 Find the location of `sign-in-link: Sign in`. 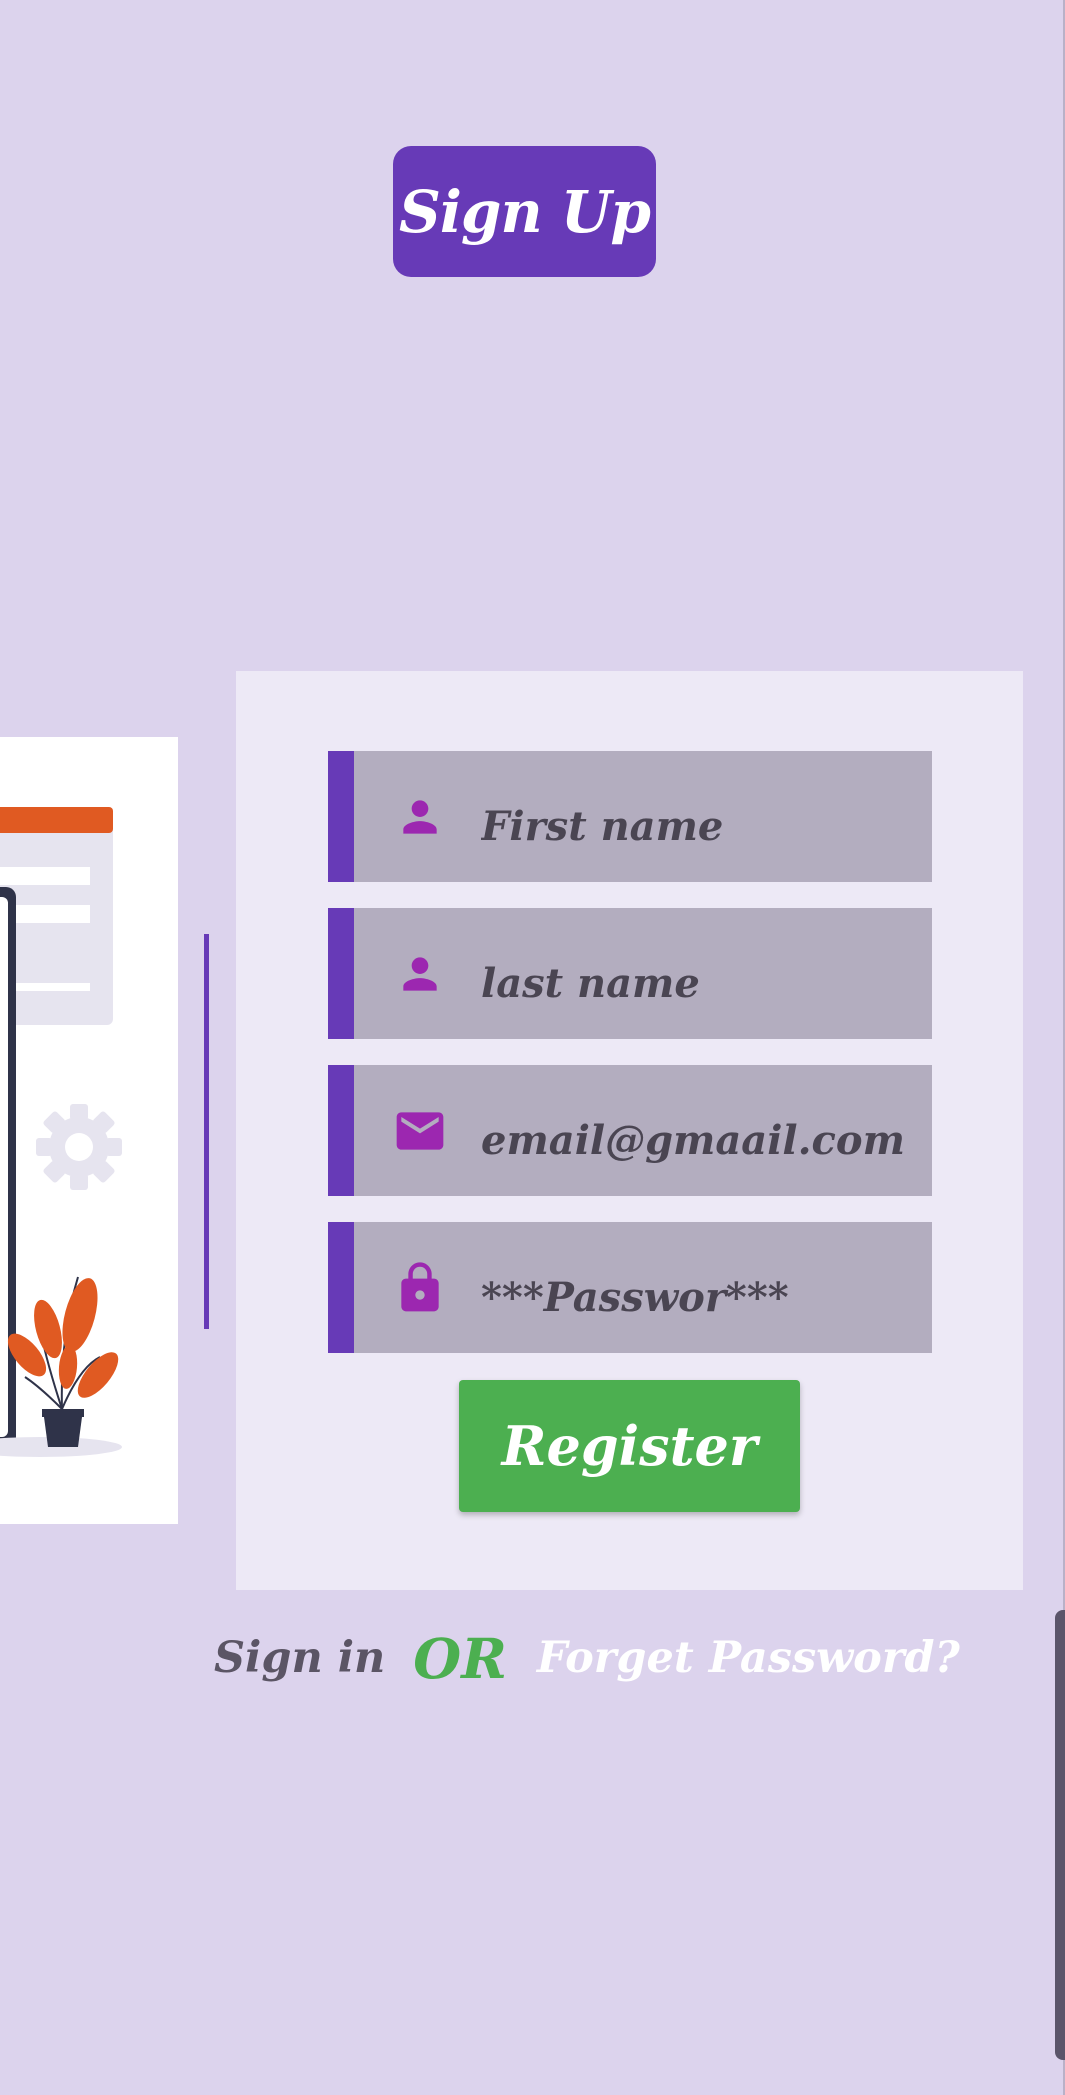

sign-in-link: Sign in is located at coordinates (299, 1658).